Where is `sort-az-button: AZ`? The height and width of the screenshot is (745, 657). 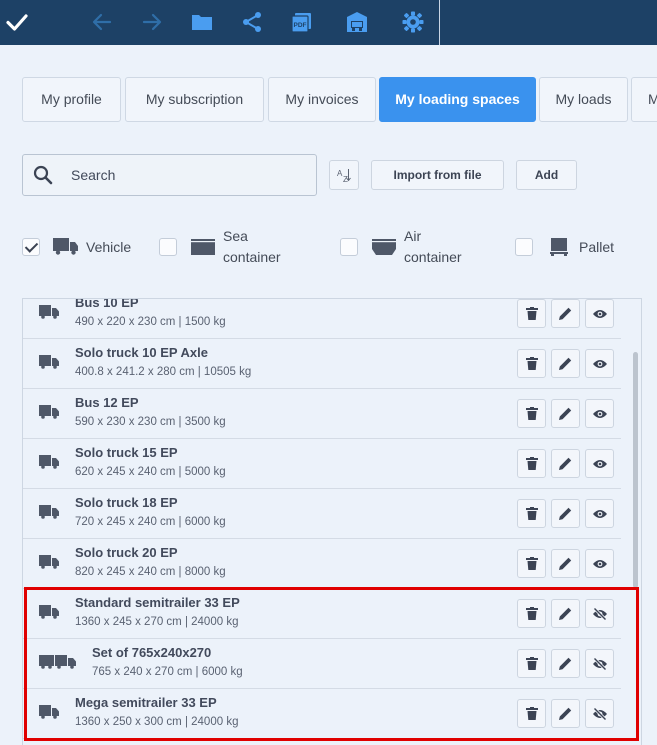
sort-az-button: AZ is located at coordinates (344, 175).